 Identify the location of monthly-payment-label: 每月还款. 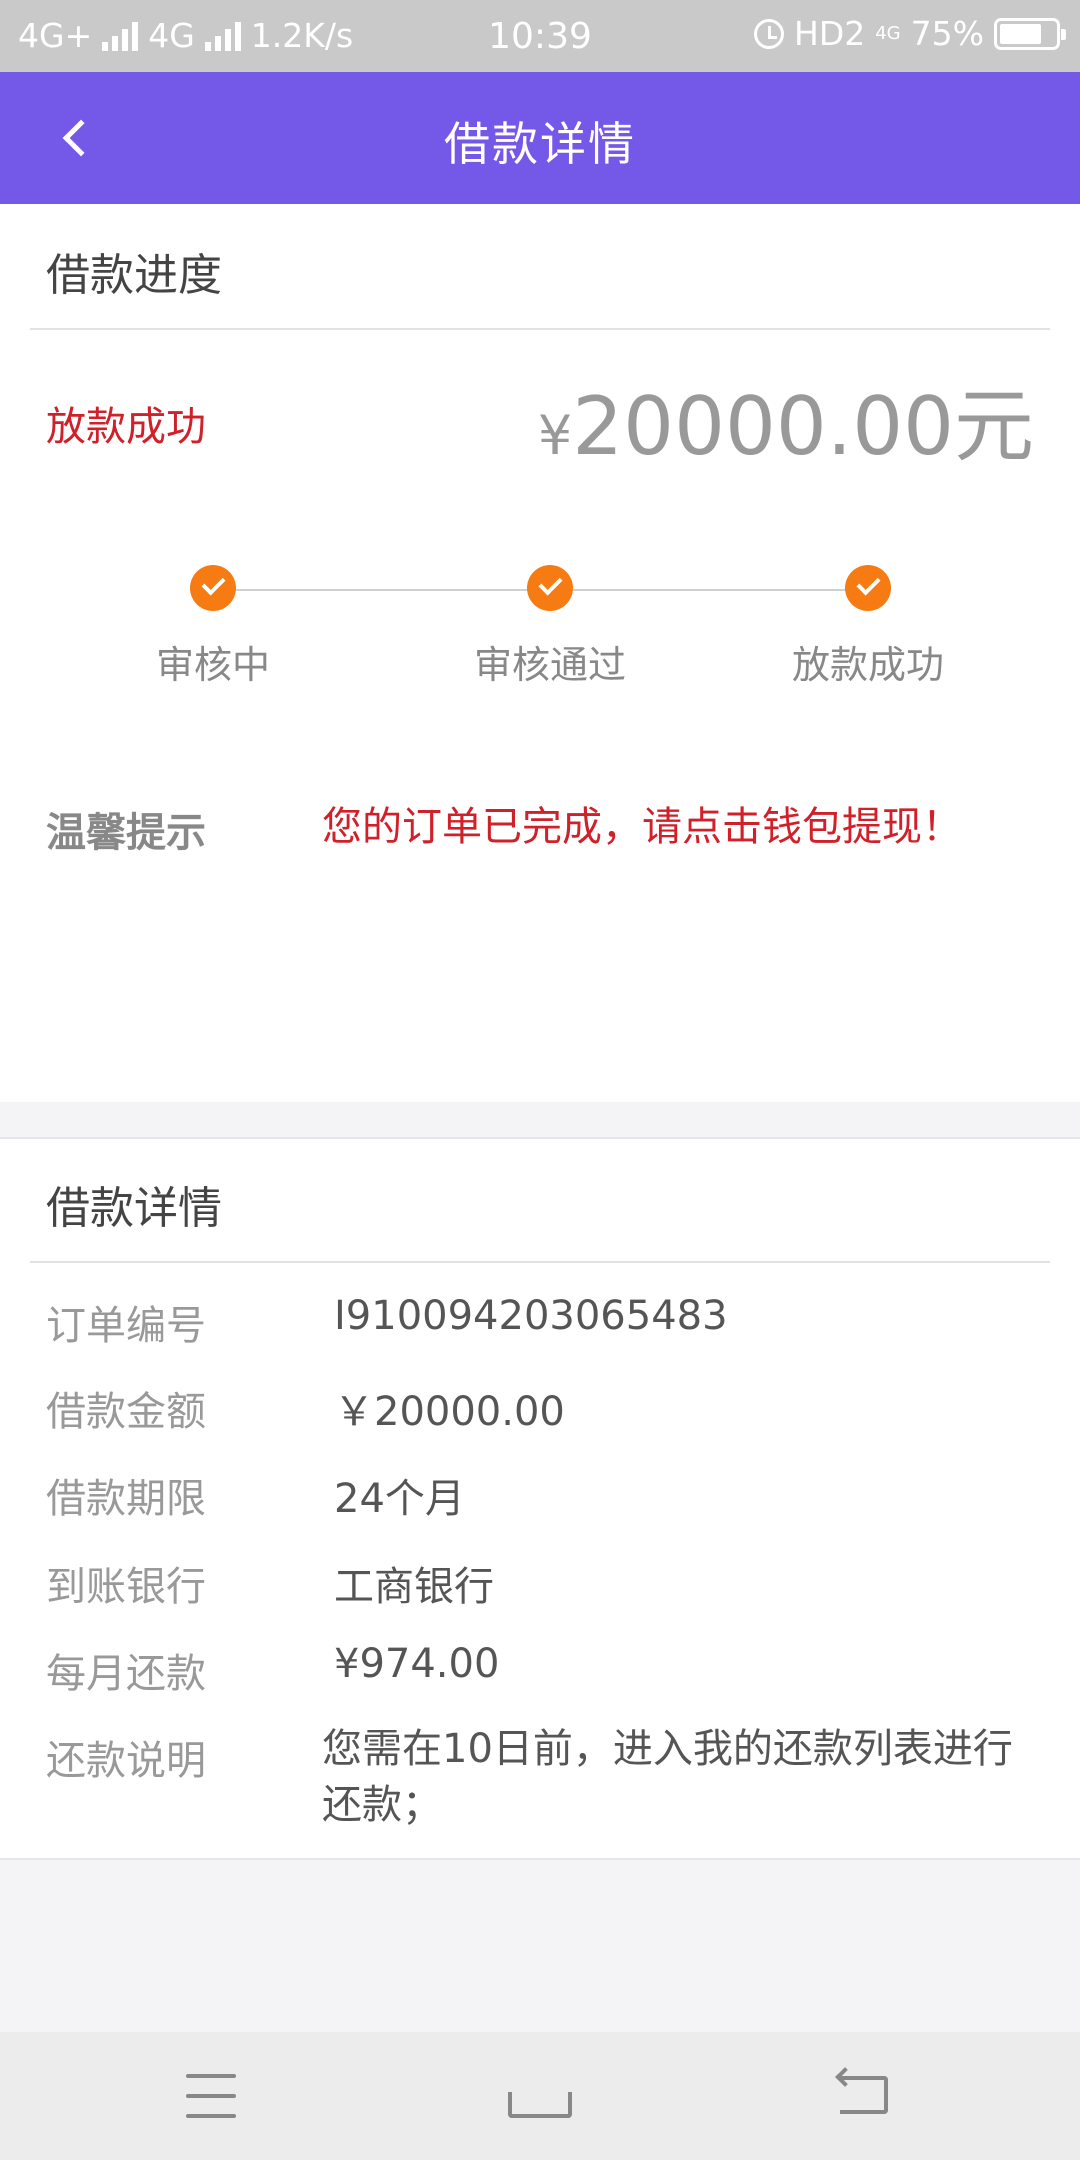
(126, 1674).